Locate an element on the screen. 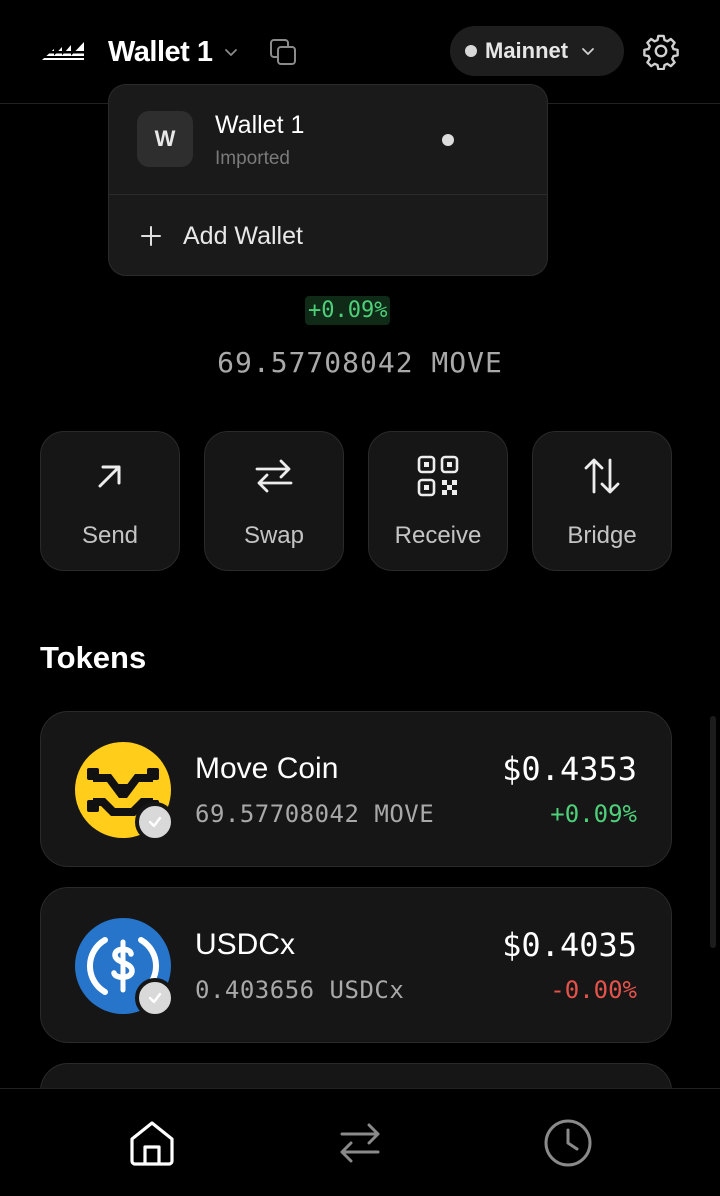 This screenshot has height=1196, width=720. token-name: Move Coin is located at coordinates (267, 768).